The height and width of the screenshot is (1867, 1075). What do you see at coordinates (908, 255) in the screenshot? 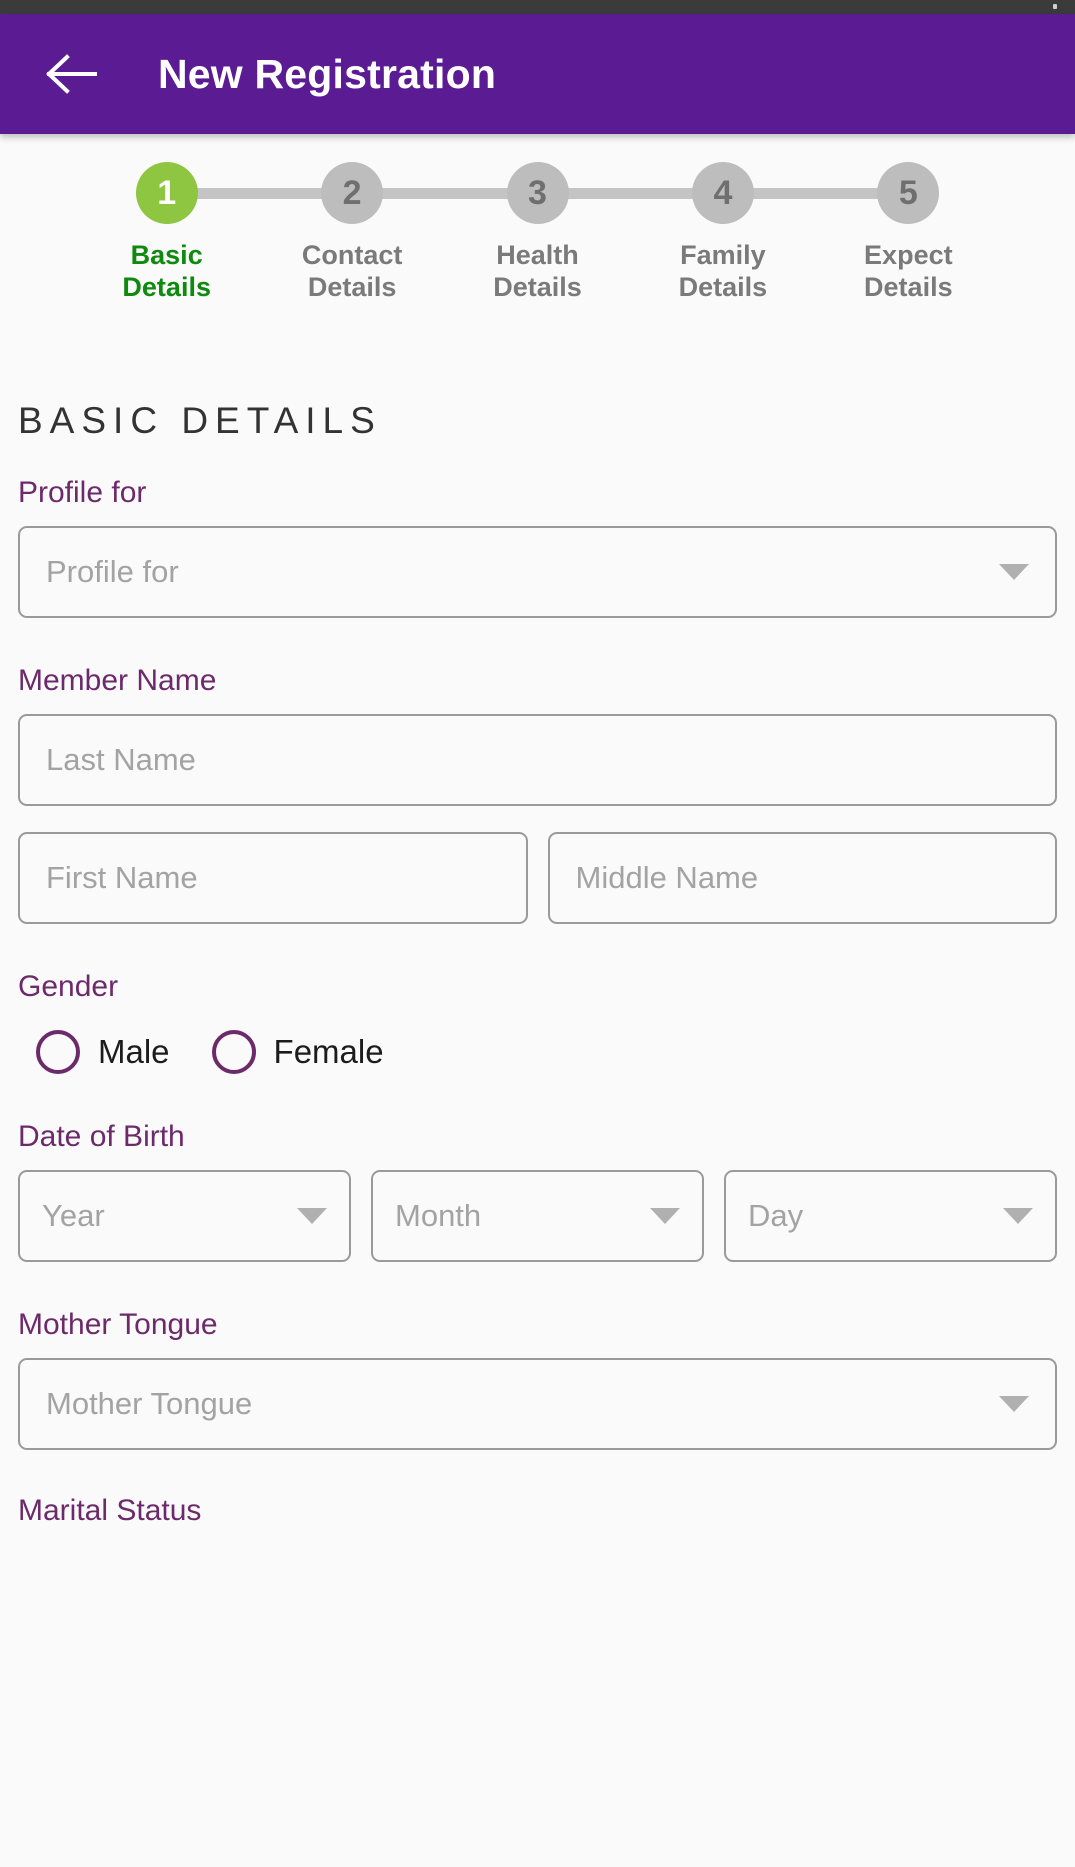
I see `stepper-label-5-line1: Expect` at bounding box center [908, 255].